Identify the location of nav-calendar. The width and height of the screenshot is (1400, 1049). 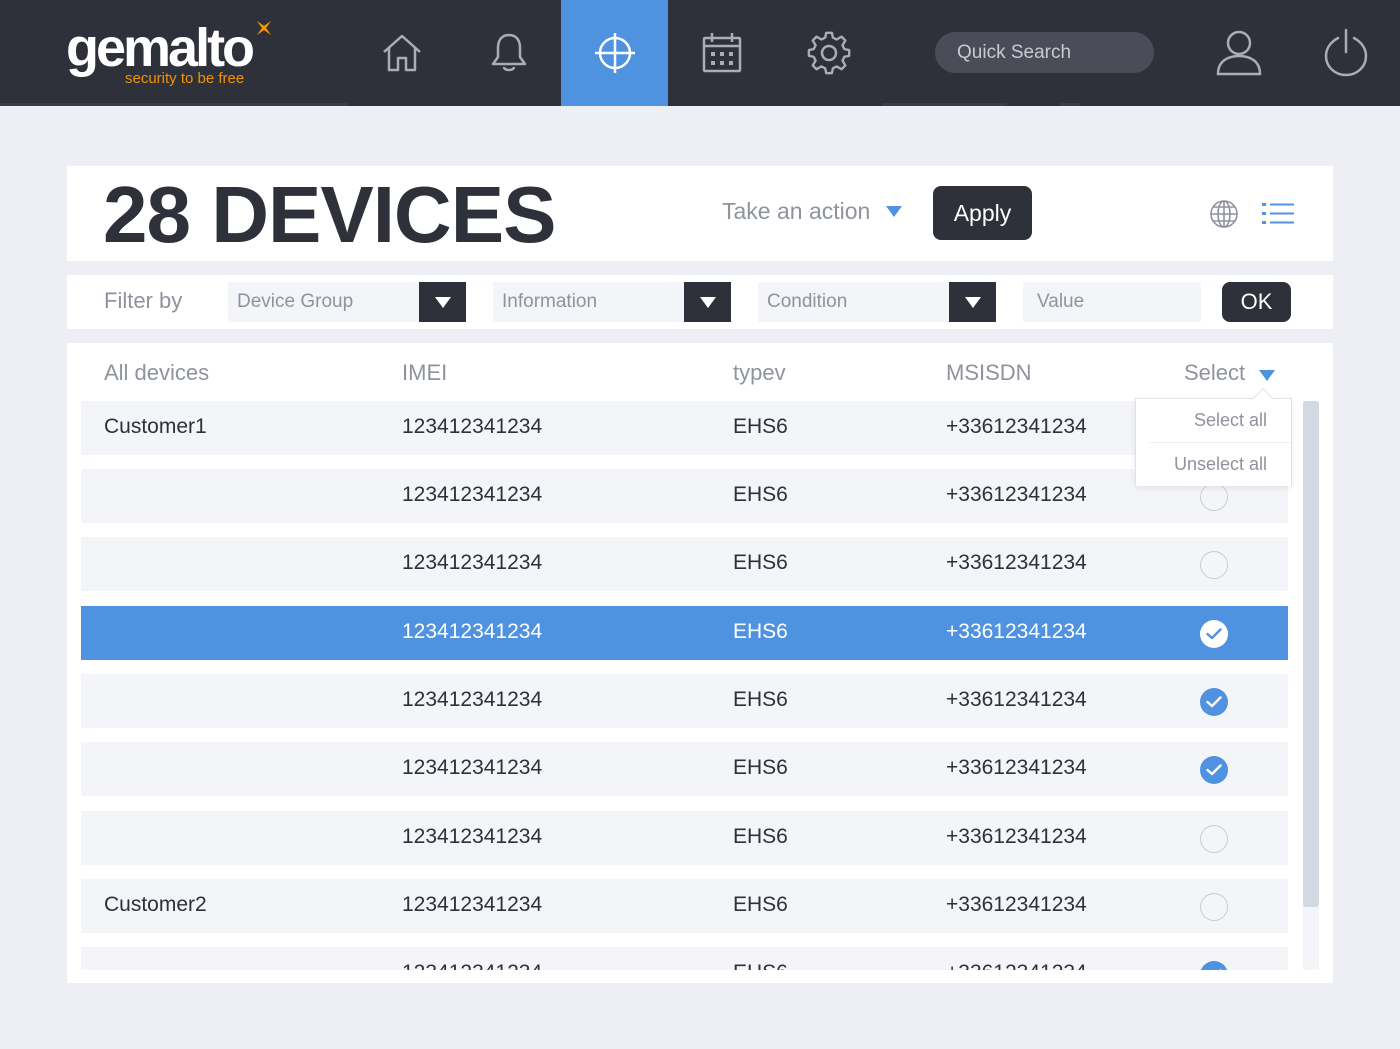
(721, 53).